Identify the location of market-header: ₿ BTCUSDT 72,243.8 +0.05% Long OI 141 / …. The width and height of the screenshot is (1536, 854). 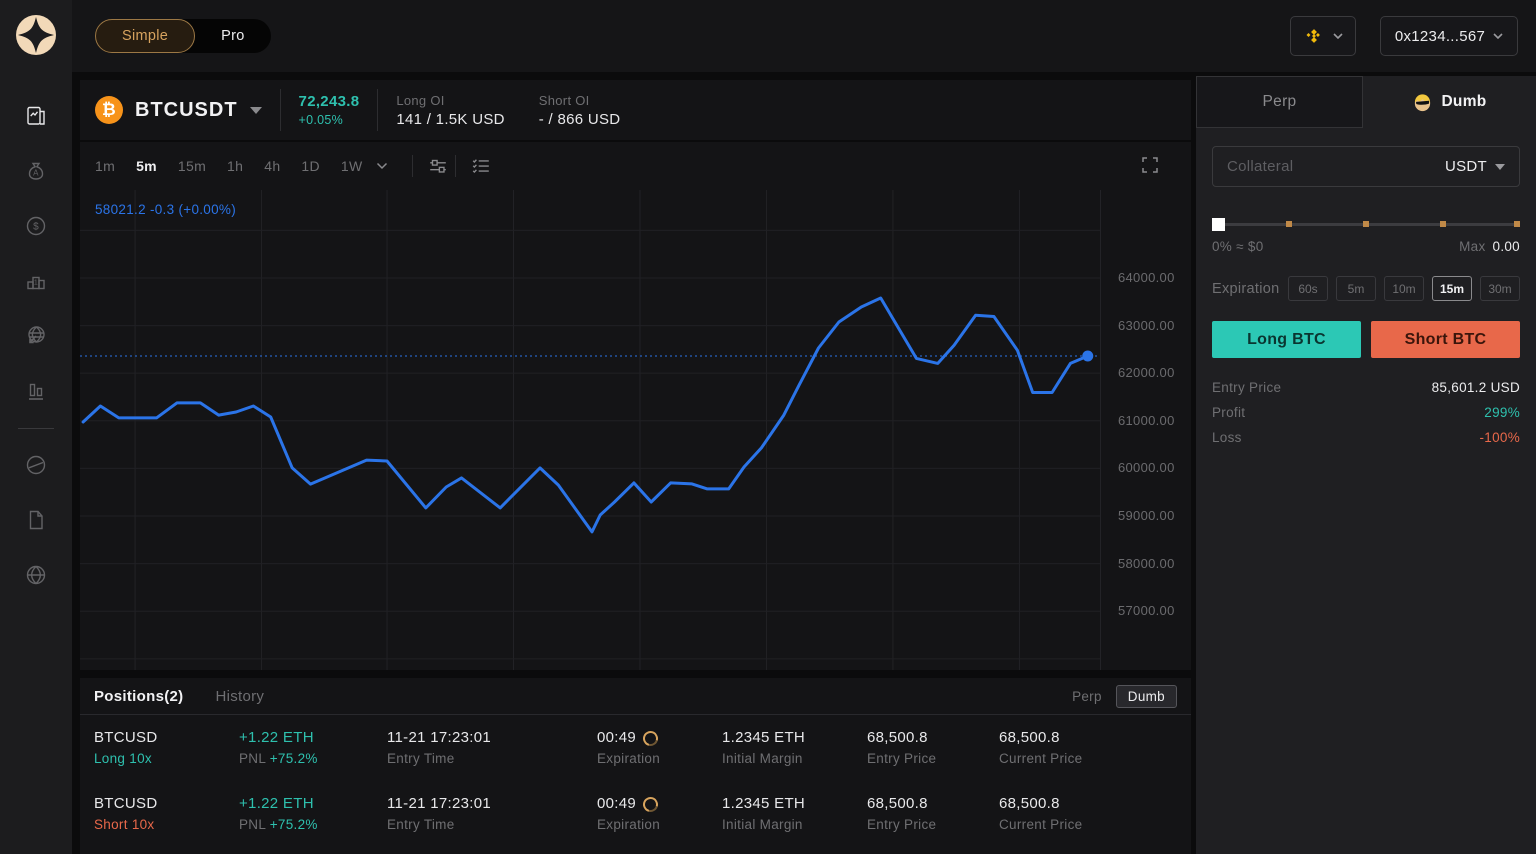
(635, 111).